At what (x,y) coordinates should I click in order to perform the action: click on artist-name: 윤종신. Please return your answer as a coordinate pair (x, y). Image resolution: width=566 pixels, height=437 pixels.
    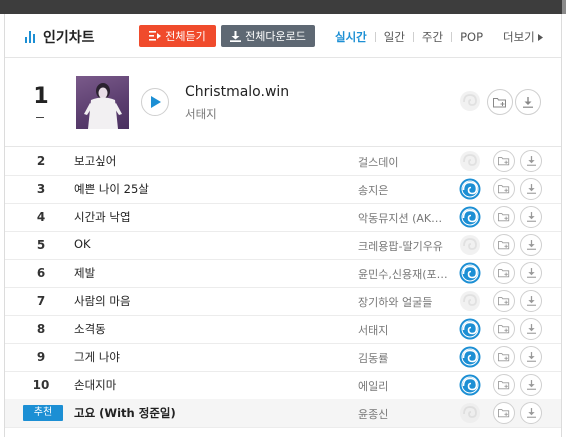
    Looking at the image, I should click on (404, 414).